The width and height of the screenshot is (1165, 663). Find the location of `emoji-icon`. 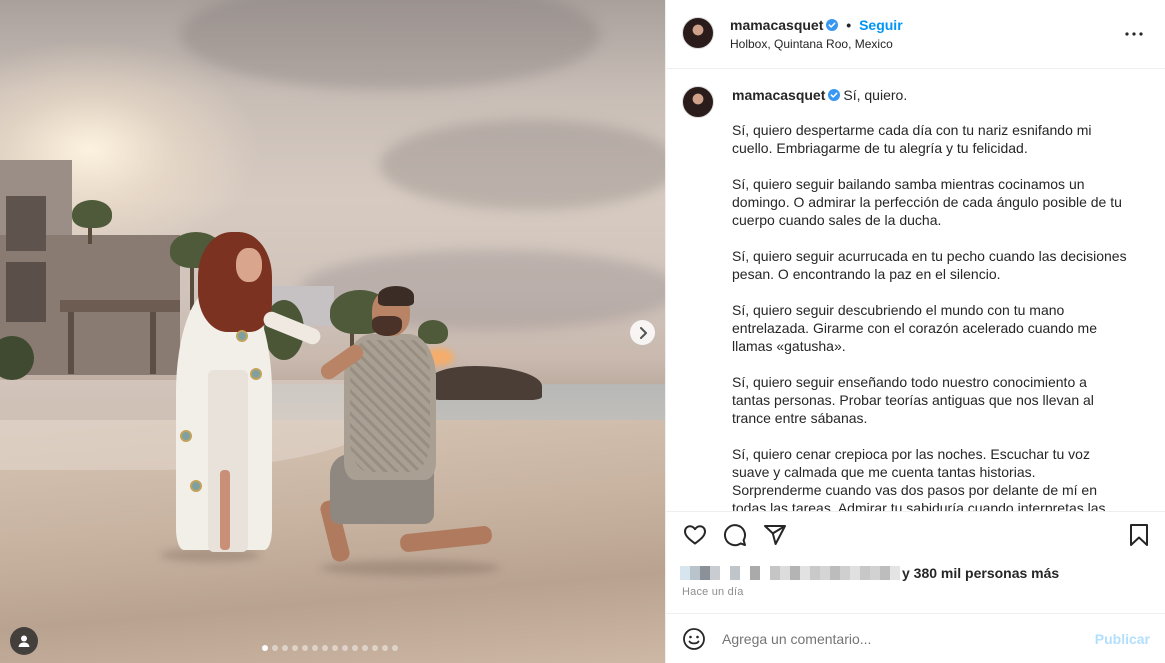

emoji-icon is located at coordinates (694, 639).